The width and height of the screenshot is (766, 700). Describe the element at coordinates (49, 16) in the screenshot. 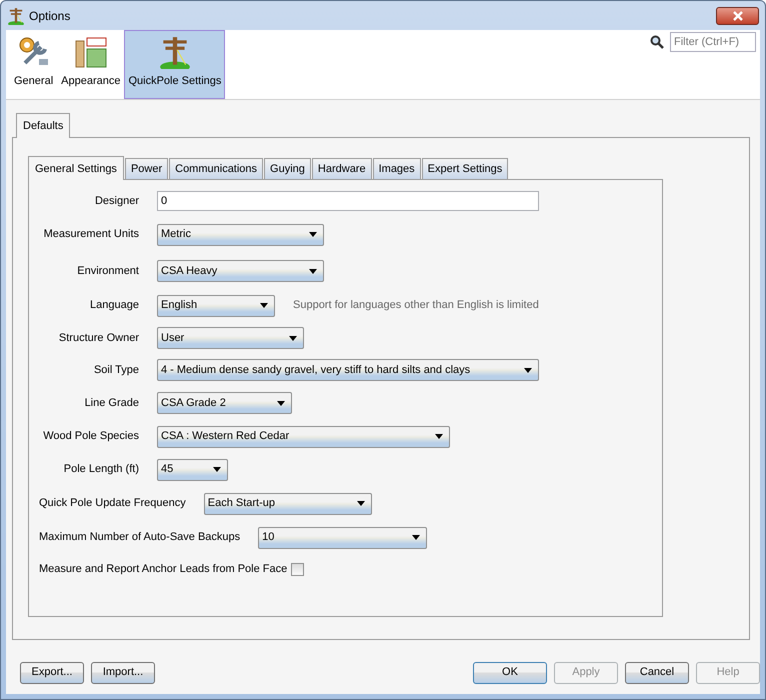

I see `window-title: Options` at that location.